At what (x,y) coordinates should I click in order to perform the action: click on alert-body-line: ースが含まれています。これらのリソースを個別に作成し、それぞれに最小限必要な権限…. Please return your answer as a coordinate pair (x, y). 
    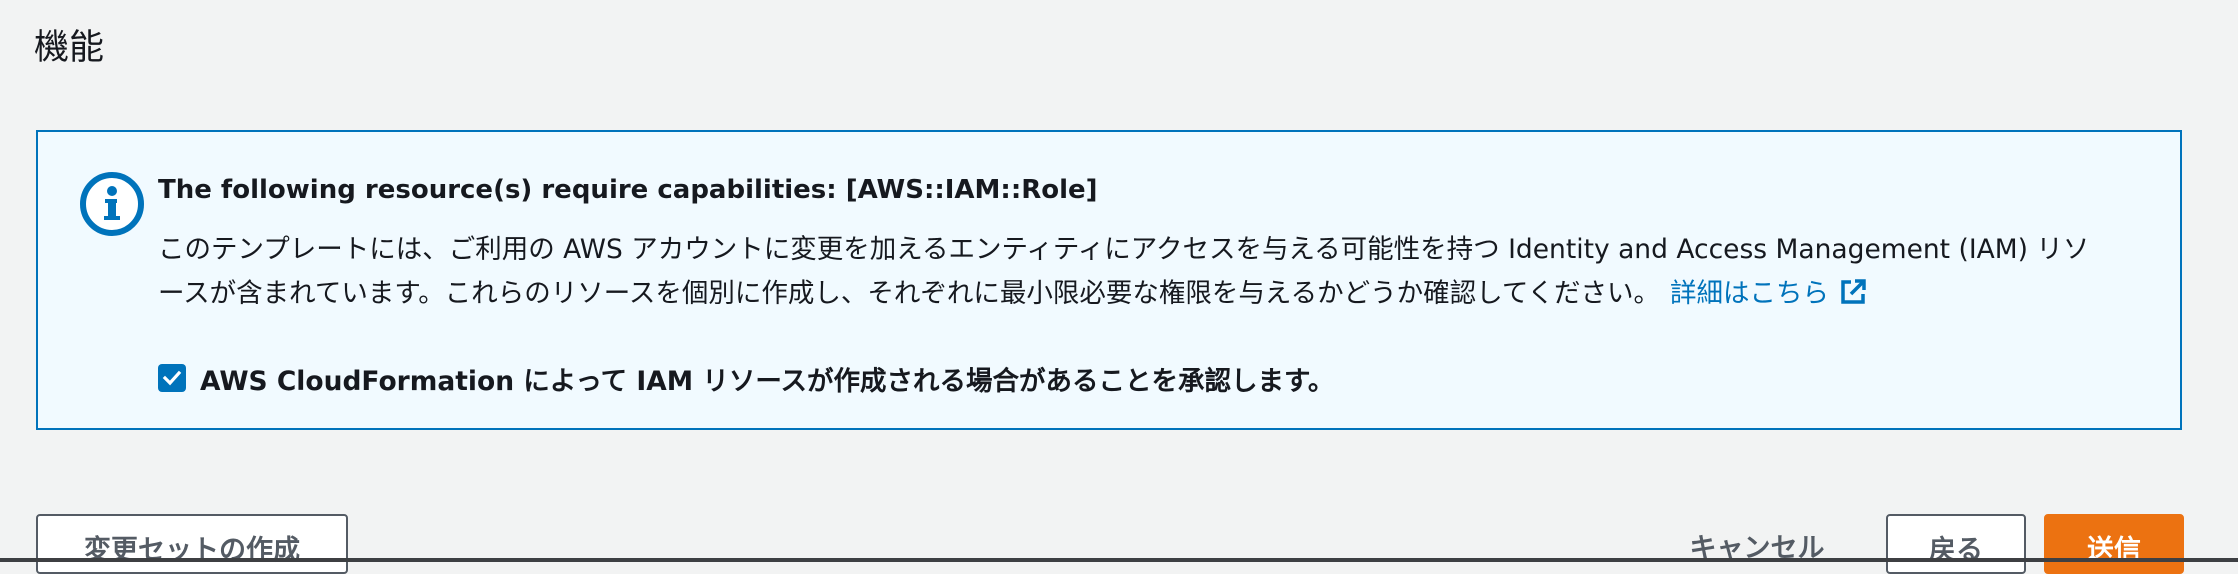
    Looking at the image, I should click on (1163, 294).